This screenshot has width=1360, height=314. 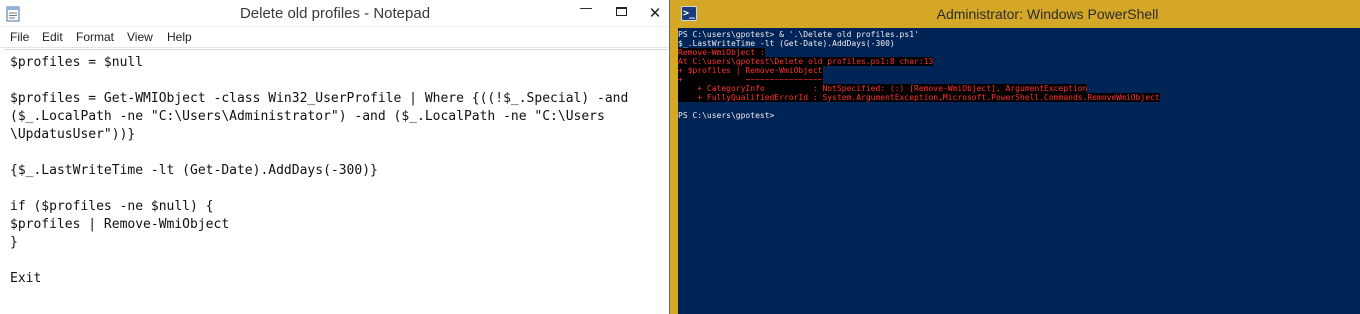 What do you see at coordinates (586, 13) in the screenshot?
I see `minimize-icon: —` at bounding box center [586, 13].